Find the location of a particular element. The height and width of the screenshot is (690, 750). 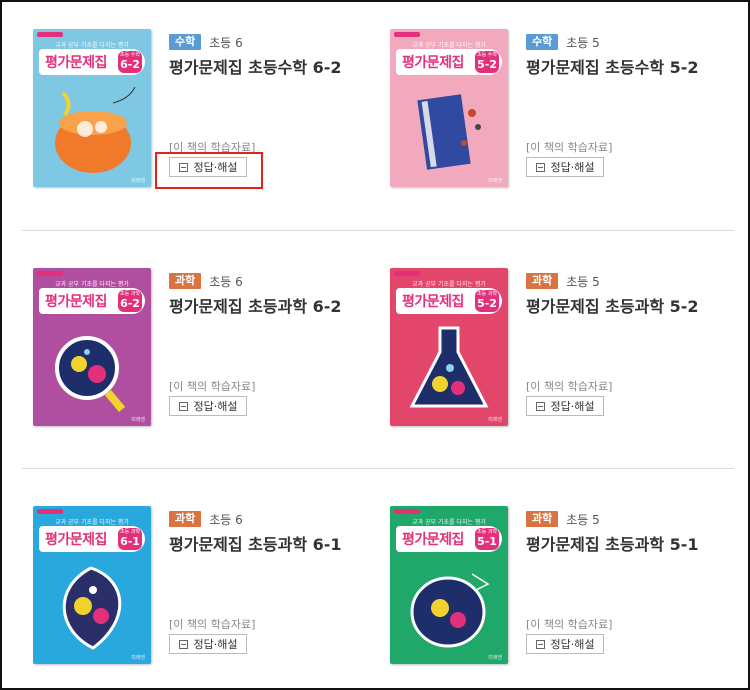

book-cover: 교과 공부 기초를 다지는 평가 평가문제집 초등 과학 5-2 미래엔 is located at coordinates (449, 347).